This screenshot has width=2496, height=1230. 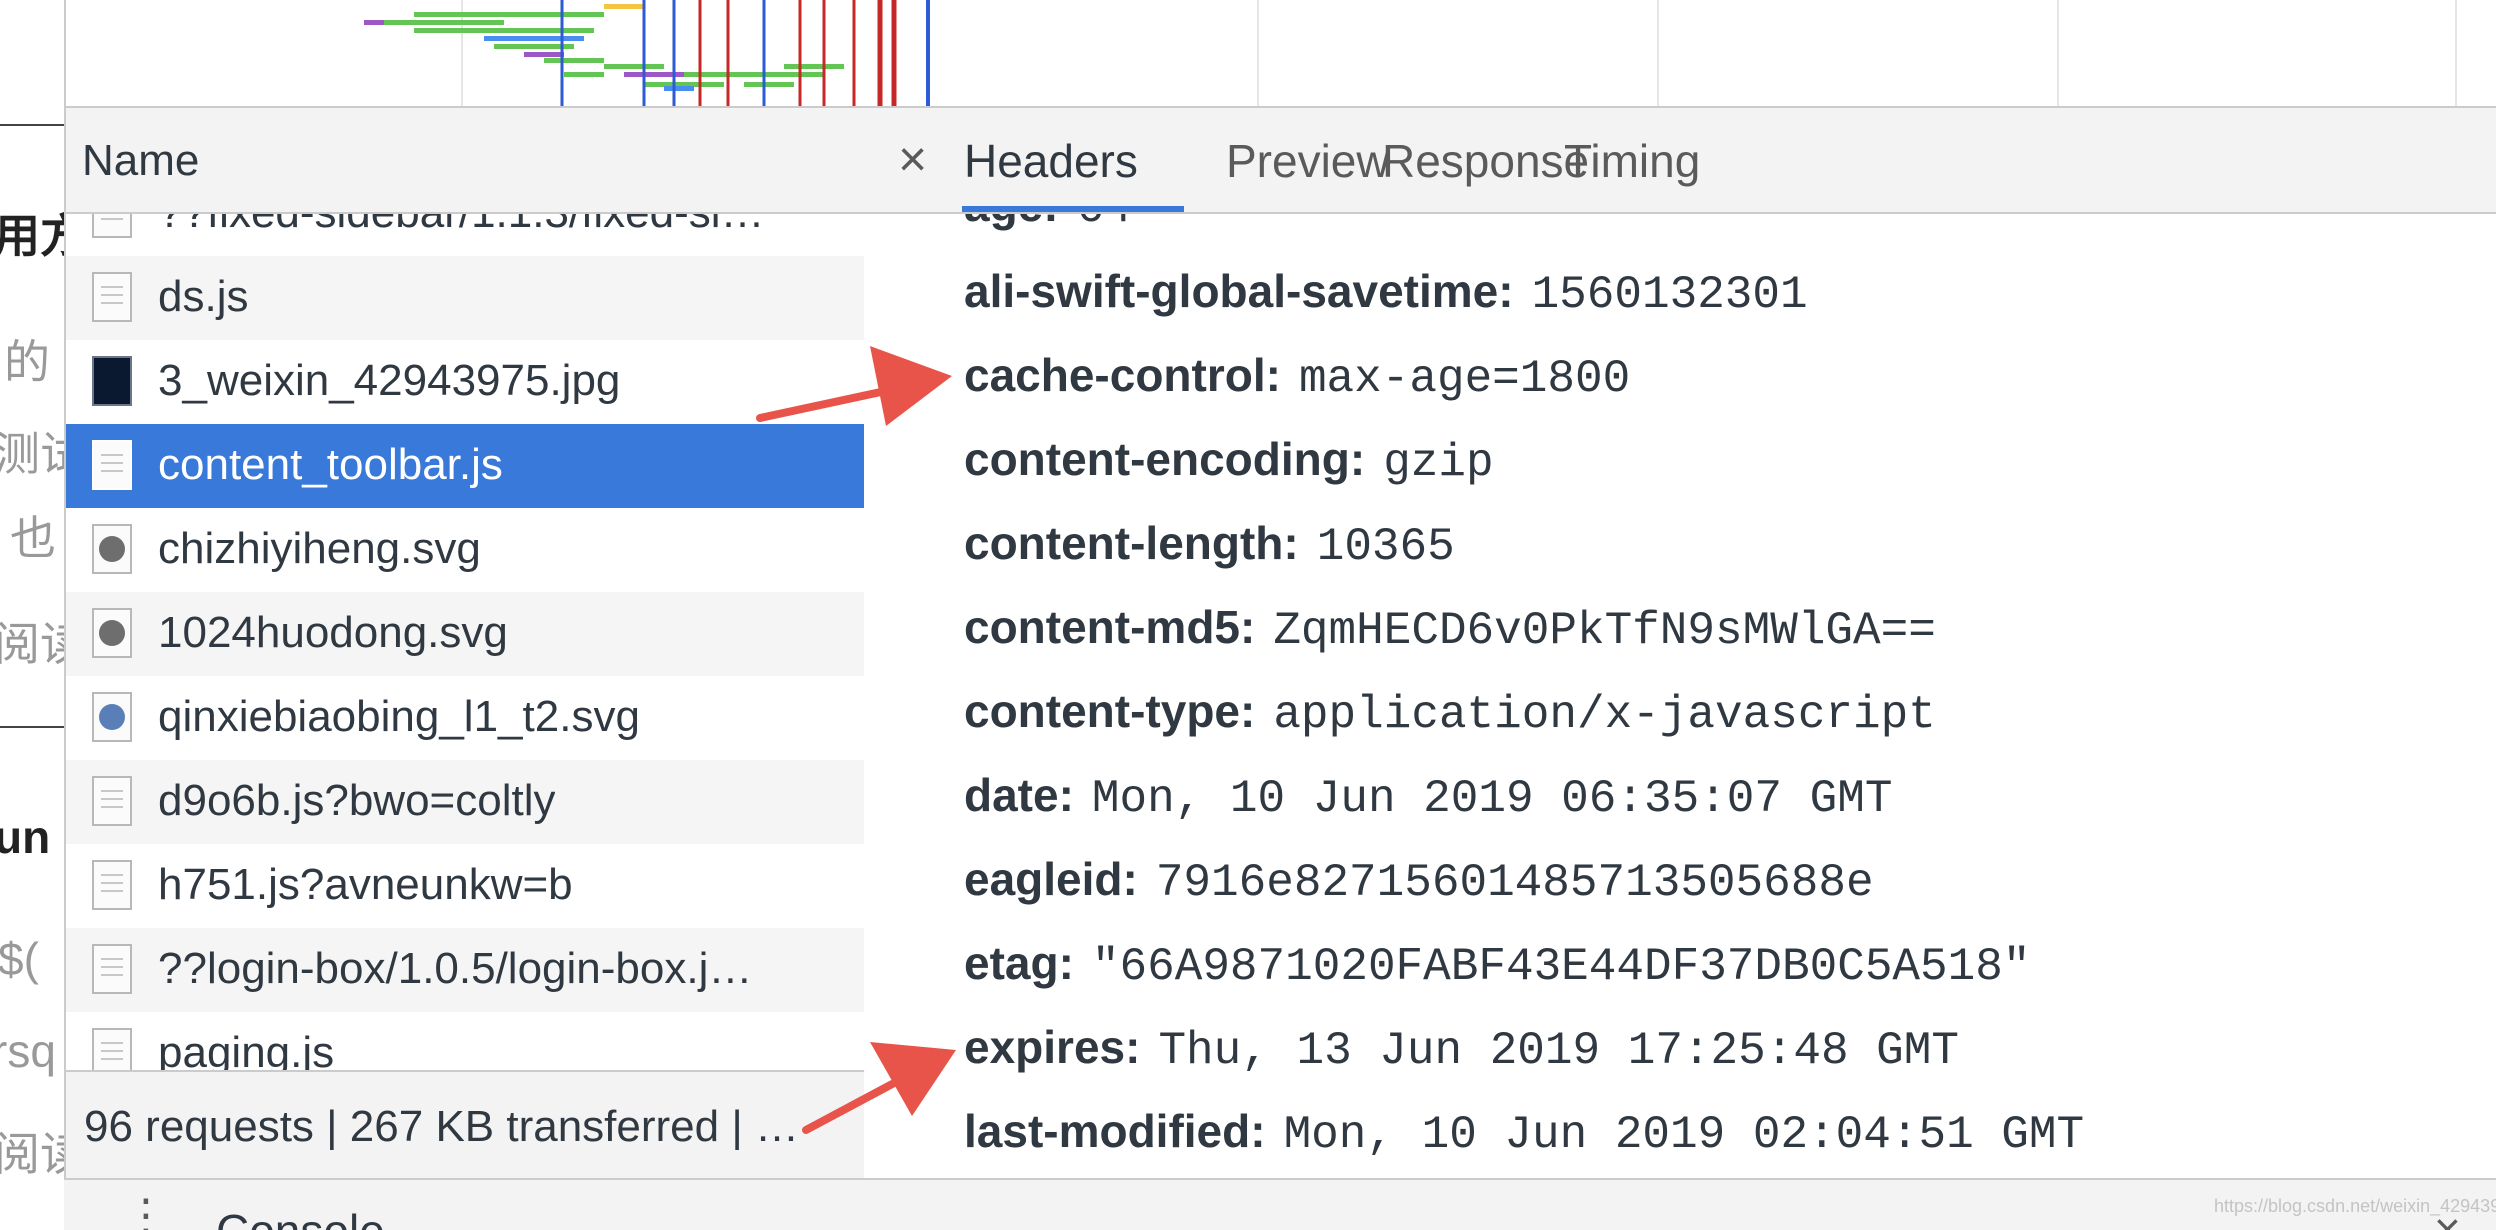 What do you see at coordinates (19, 959) in the screenshot?
I see `page-text-fragment: $(` at bounding box center [19, 959].